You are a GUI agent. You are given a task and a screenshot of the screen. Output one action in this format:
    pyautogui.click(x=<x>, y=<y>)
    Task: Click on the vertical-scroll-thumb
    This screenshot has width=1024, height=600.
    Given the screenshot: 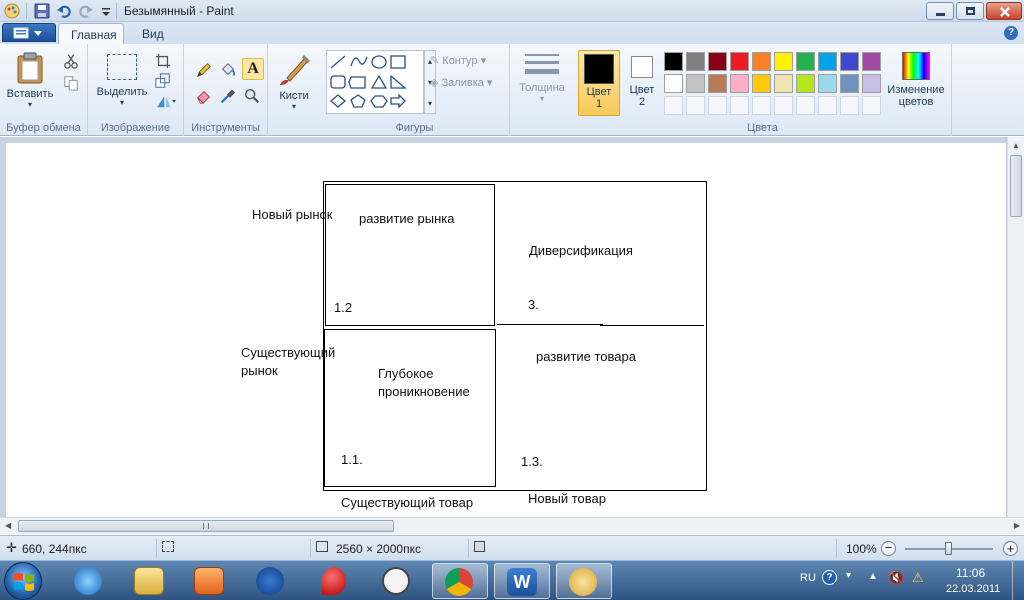 What is the action you would take?
    pyautogui.click(x=1016, y=186)
    